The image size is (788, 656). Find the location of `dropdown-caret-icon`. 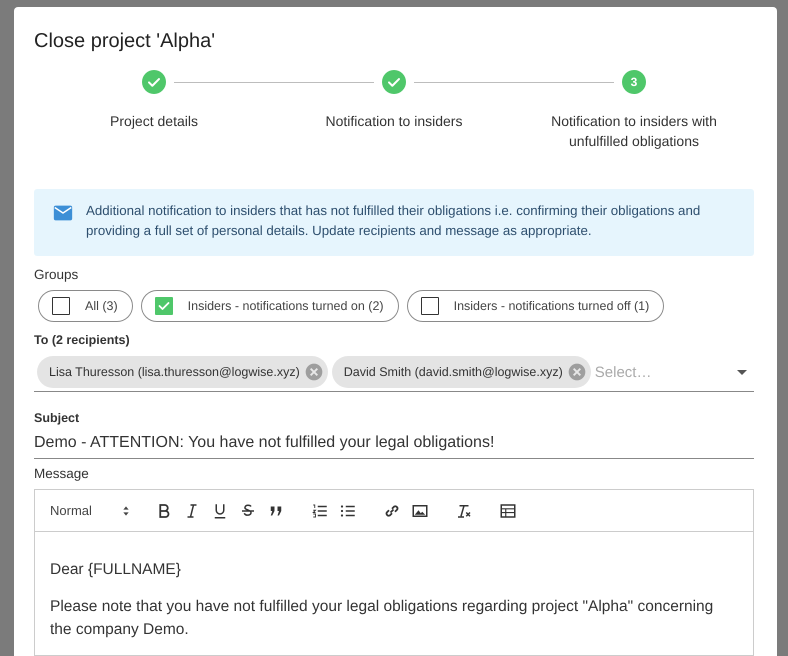

dropdown-caret-icon is located at coordinates (742, 372).